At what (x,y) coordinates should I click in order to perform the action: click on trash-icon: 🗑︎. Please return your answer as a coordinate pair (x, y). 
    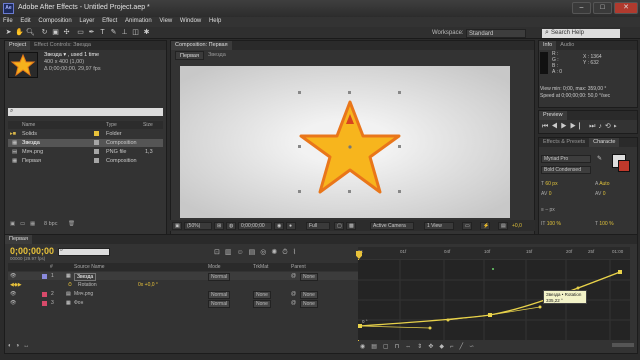
    Looking at the image, I should click on (71, 224).